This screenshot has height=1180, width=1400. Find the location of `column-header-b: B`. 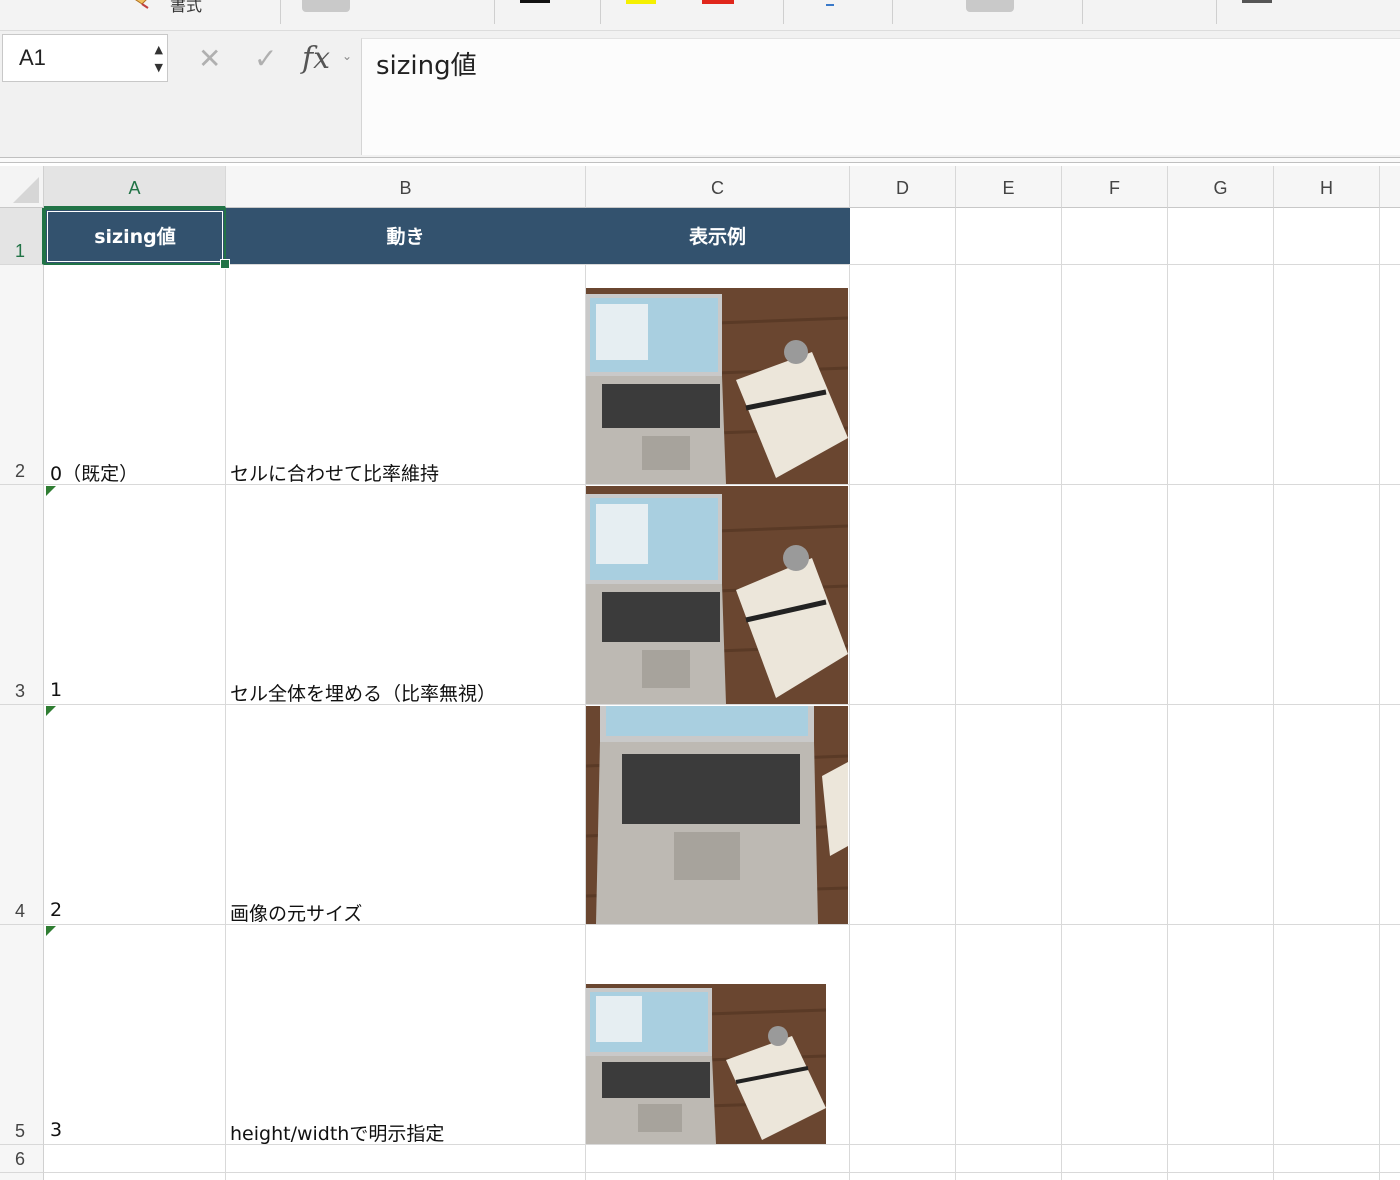

column-header-b: B is located at coordinates (406, 187).